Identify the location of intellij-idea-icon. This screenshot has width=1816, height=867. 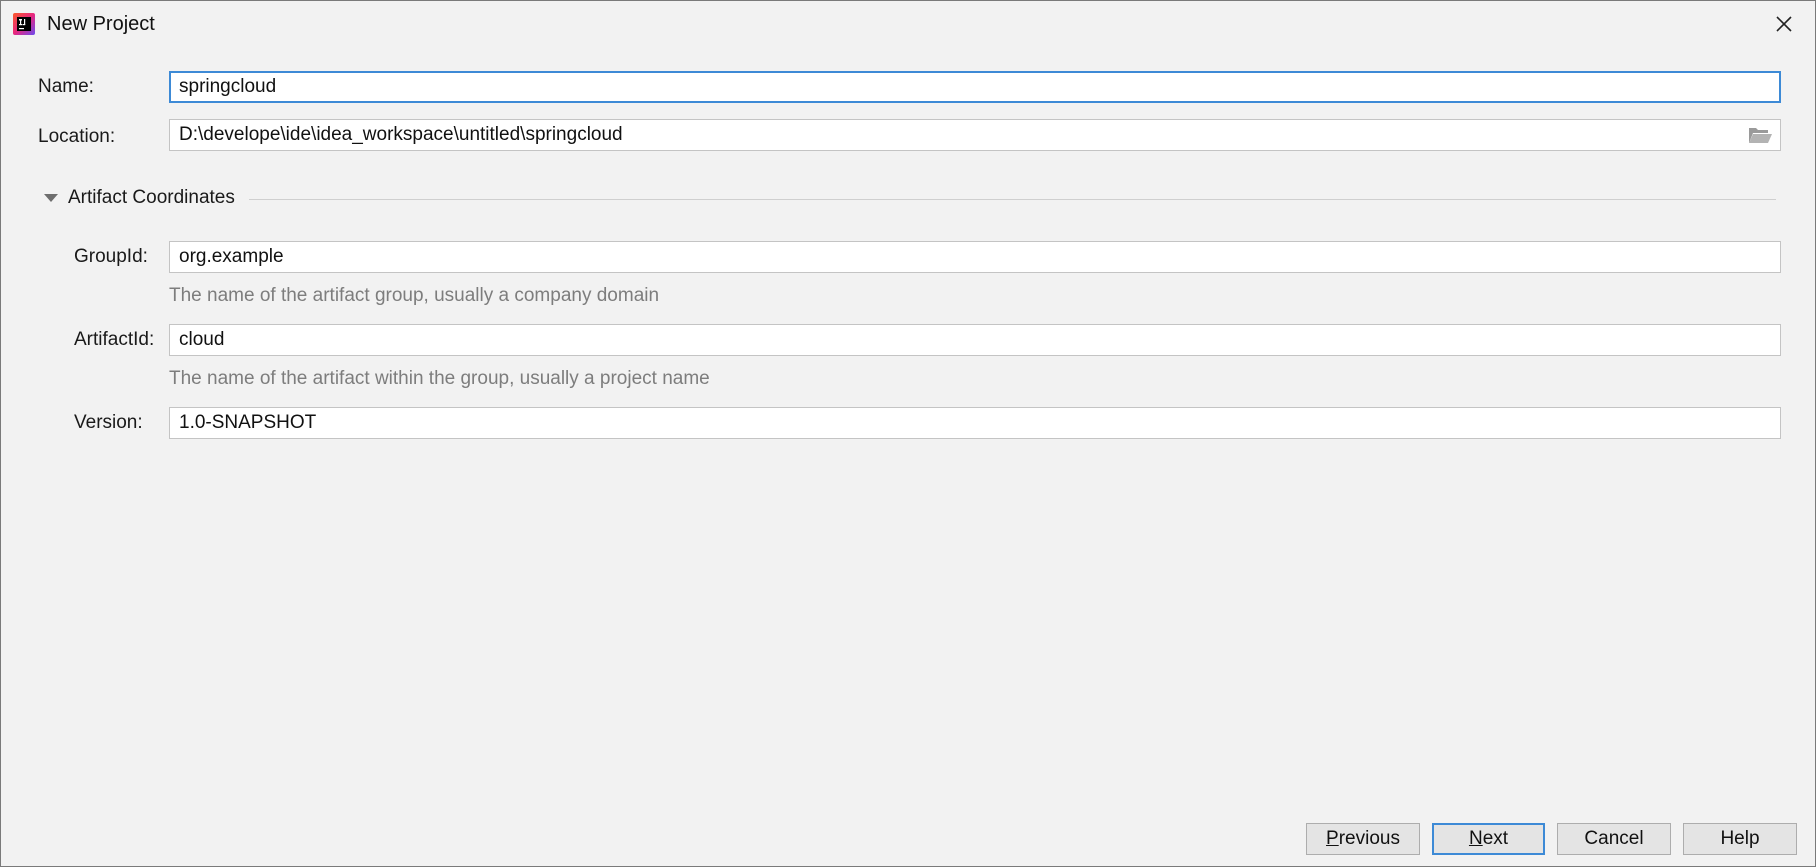
(24, 24).